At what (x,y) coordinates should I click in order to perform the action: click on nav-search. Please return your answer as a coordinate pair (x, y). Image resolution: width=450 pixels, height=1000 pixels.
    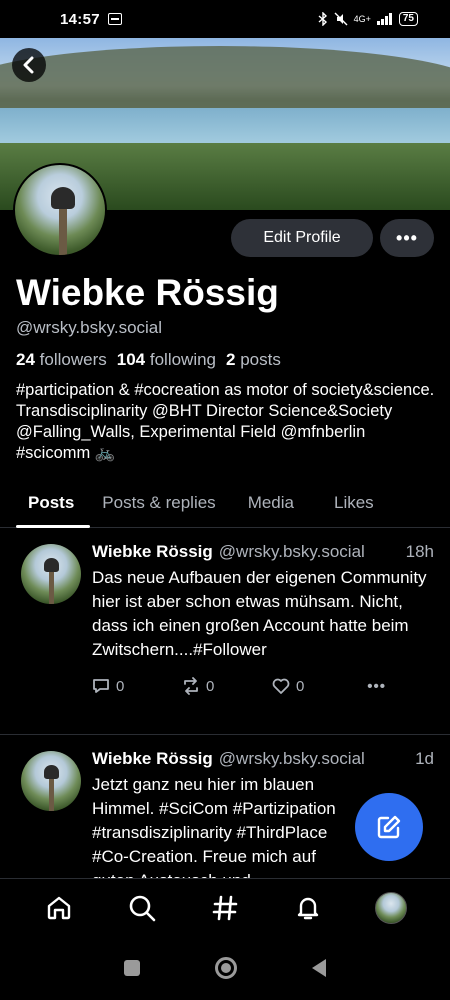
    Looking at the image, I should click on (142, 908).